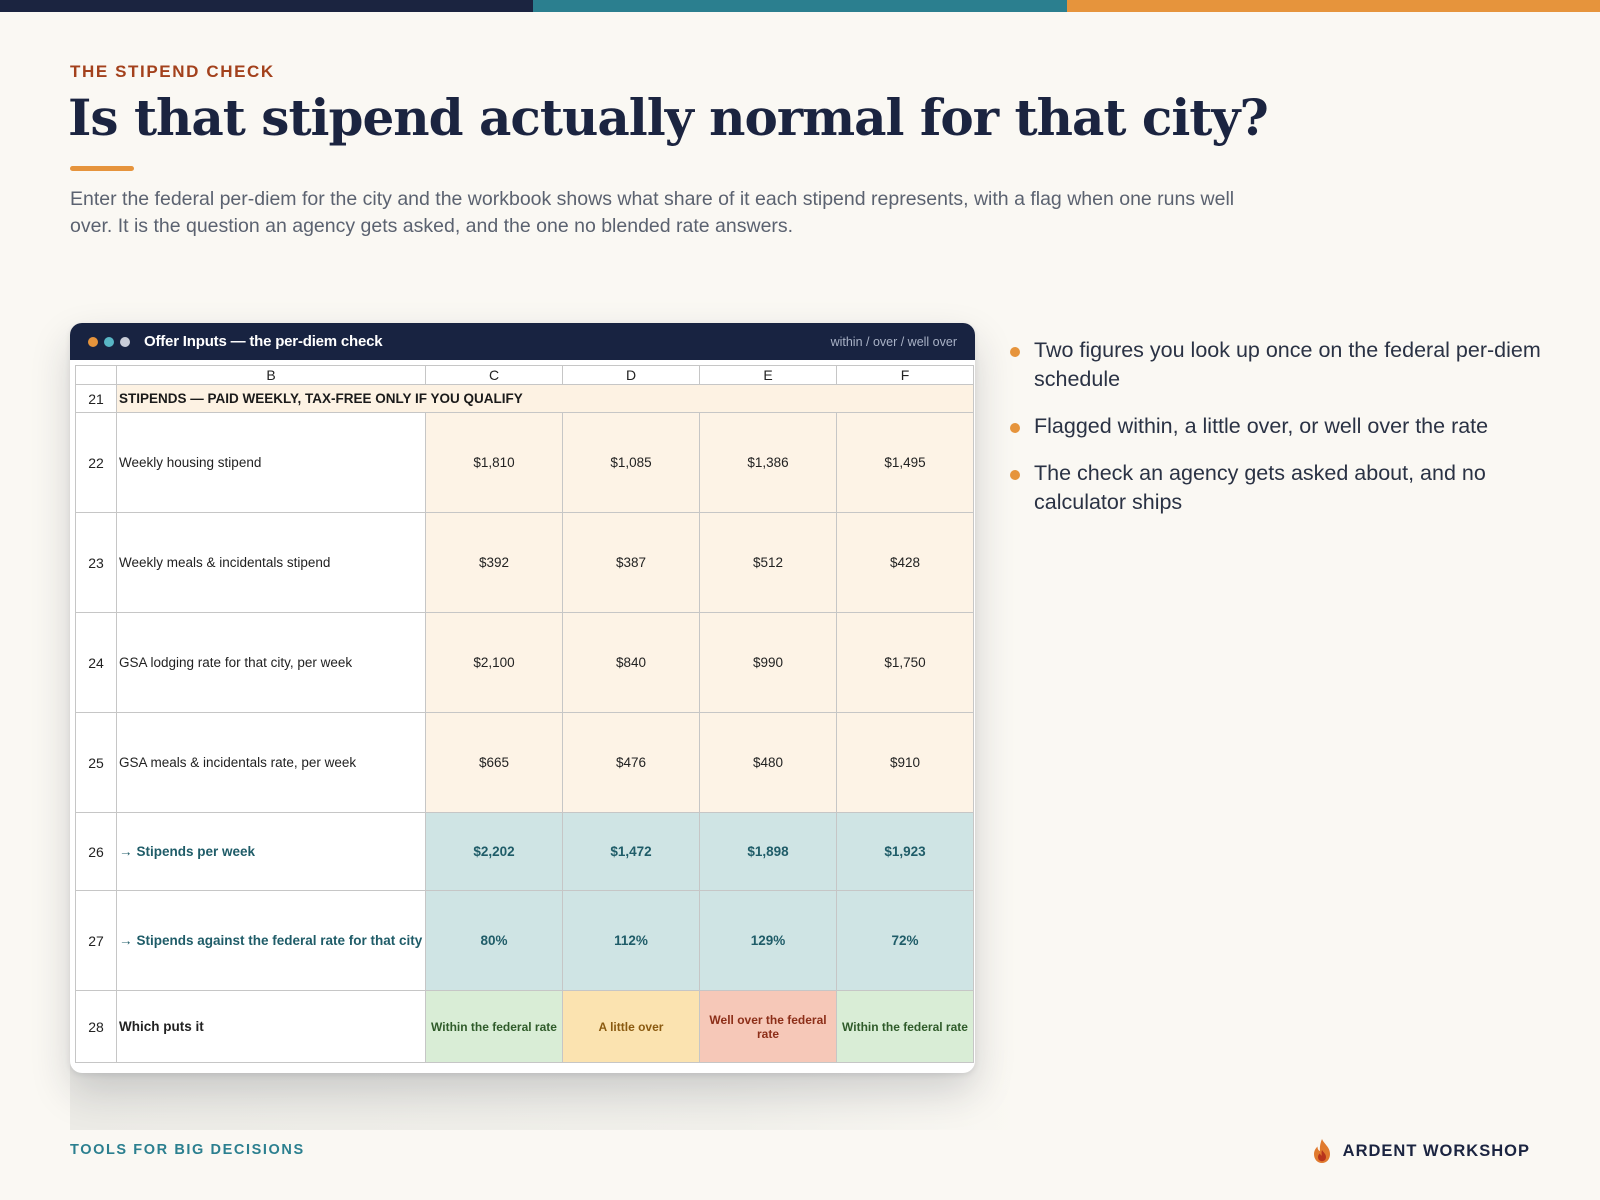 Image resolution: width=1600 pixels, height=1200 pixels. Describe the element at coordinates (96, 940) in the screenshot. I see `row-number: 27` at that location.